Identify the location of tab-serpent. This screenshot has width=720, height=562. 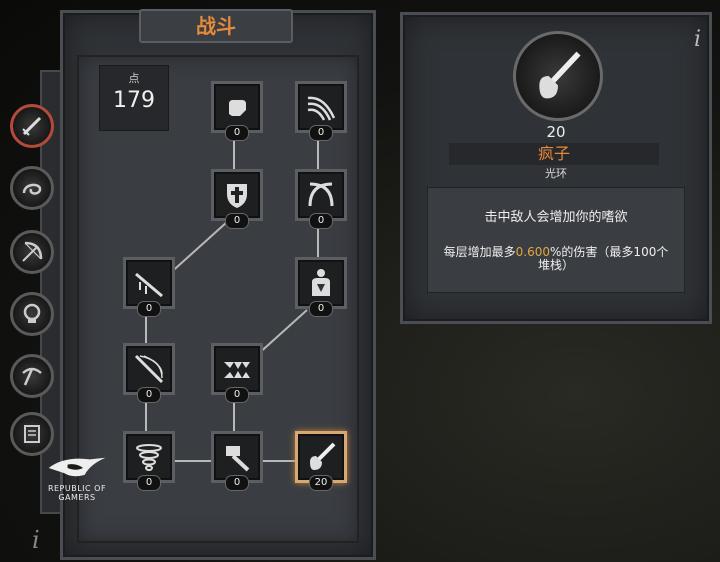
(32, 188).